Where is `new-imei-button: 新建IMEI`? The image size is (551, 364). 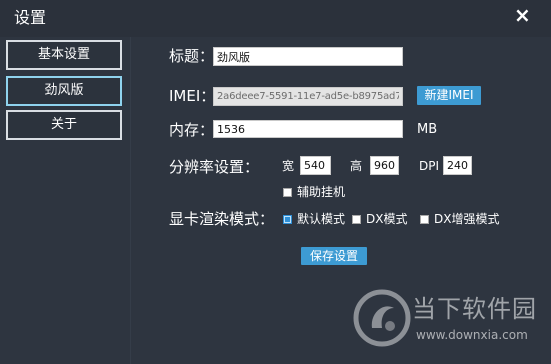
new-imei-button: 新建IMEI is located at coordinates (449, 95).